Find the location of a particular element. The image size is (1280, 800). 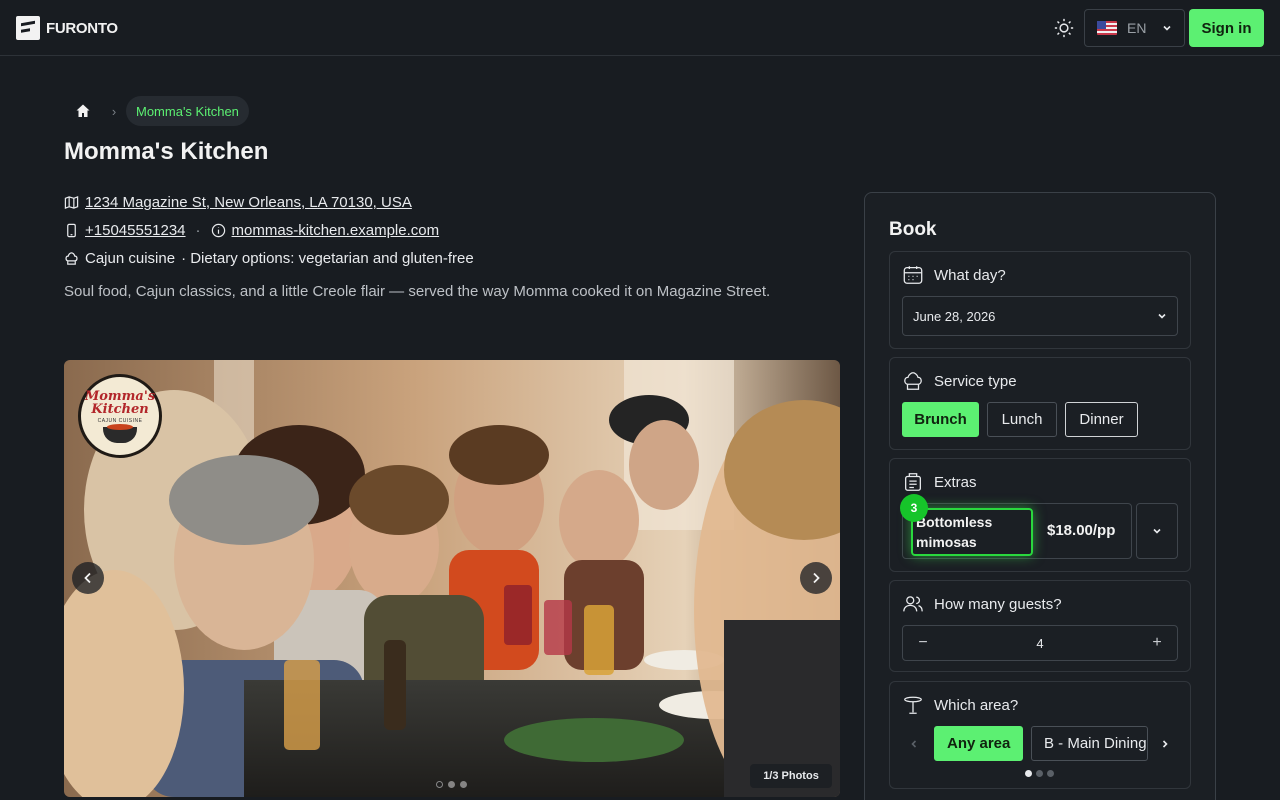

logo-line-1: Momma's is located at coordinates (120, 396).